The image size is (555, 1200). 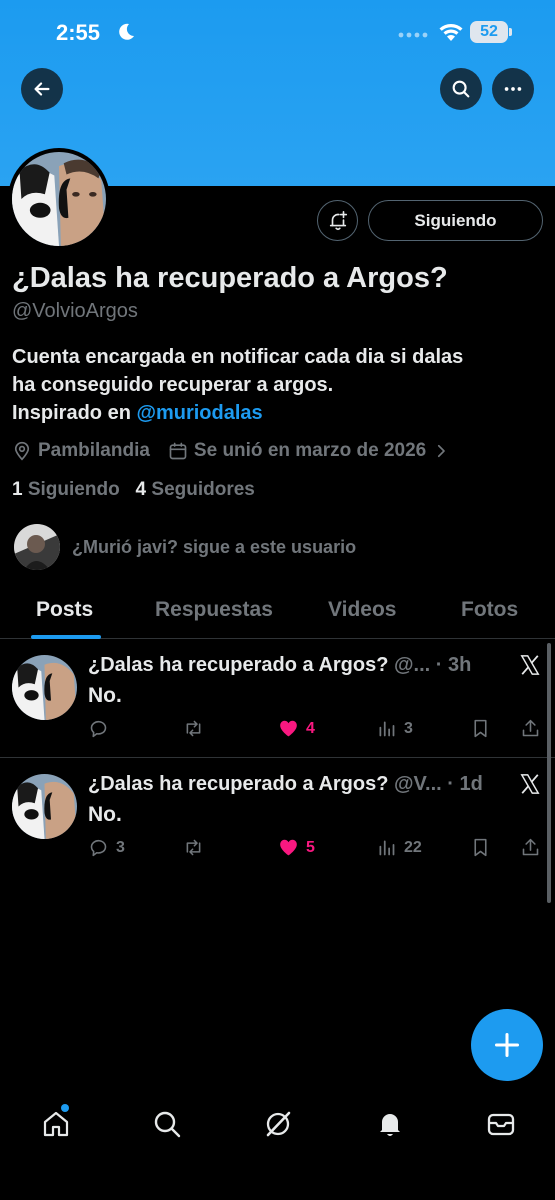 I want to click on bio-text: Inspirado en, so click(x=74, y=413).